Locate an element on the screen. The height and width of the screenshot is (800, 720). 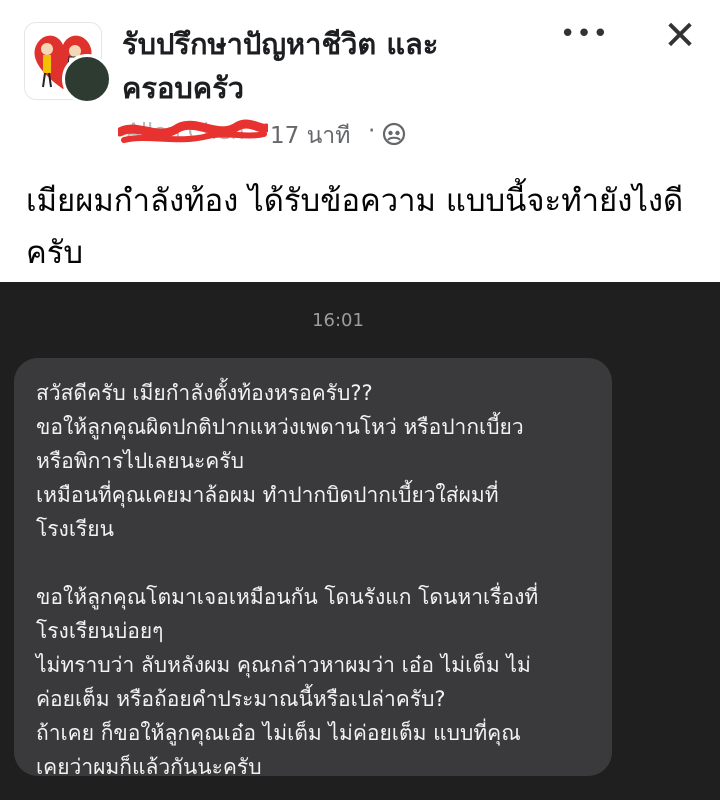
close-icon: ✕ is located at coordinates (680, 36).